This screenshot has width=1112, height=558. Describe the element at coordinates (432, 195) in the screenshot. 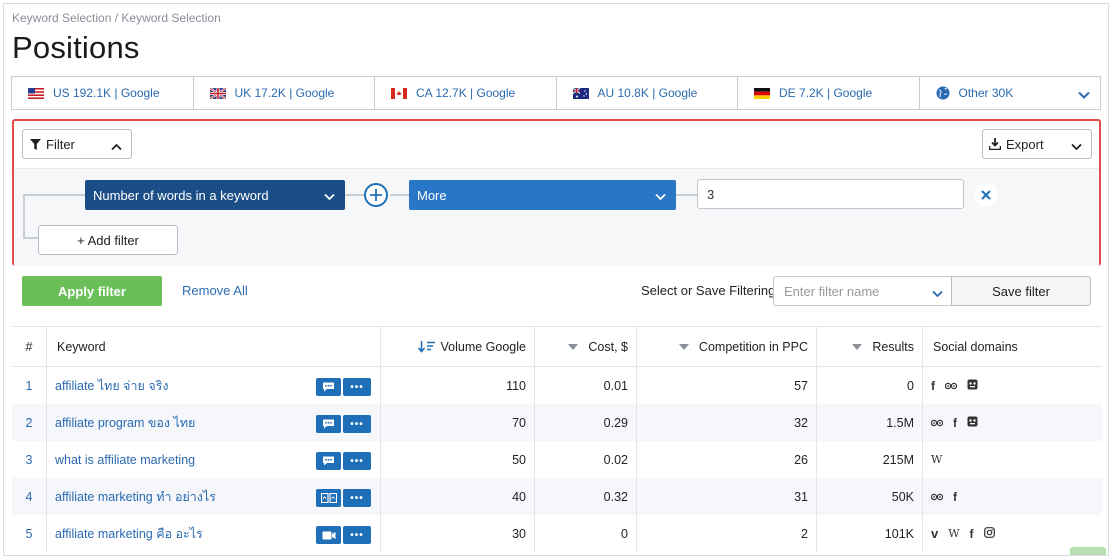

I see `filter-operator-value: More` at that location.